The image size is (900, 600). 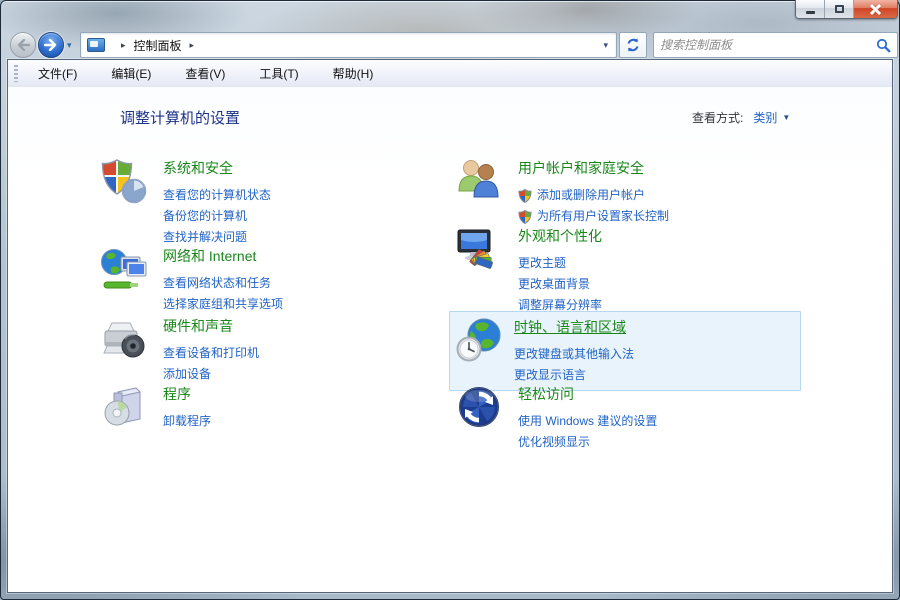 What do you see at coordinates (603, 216) in the screenshot?
I see `category-link-label: 为所有用户设置家长控制` at bounding box center [603, 216].